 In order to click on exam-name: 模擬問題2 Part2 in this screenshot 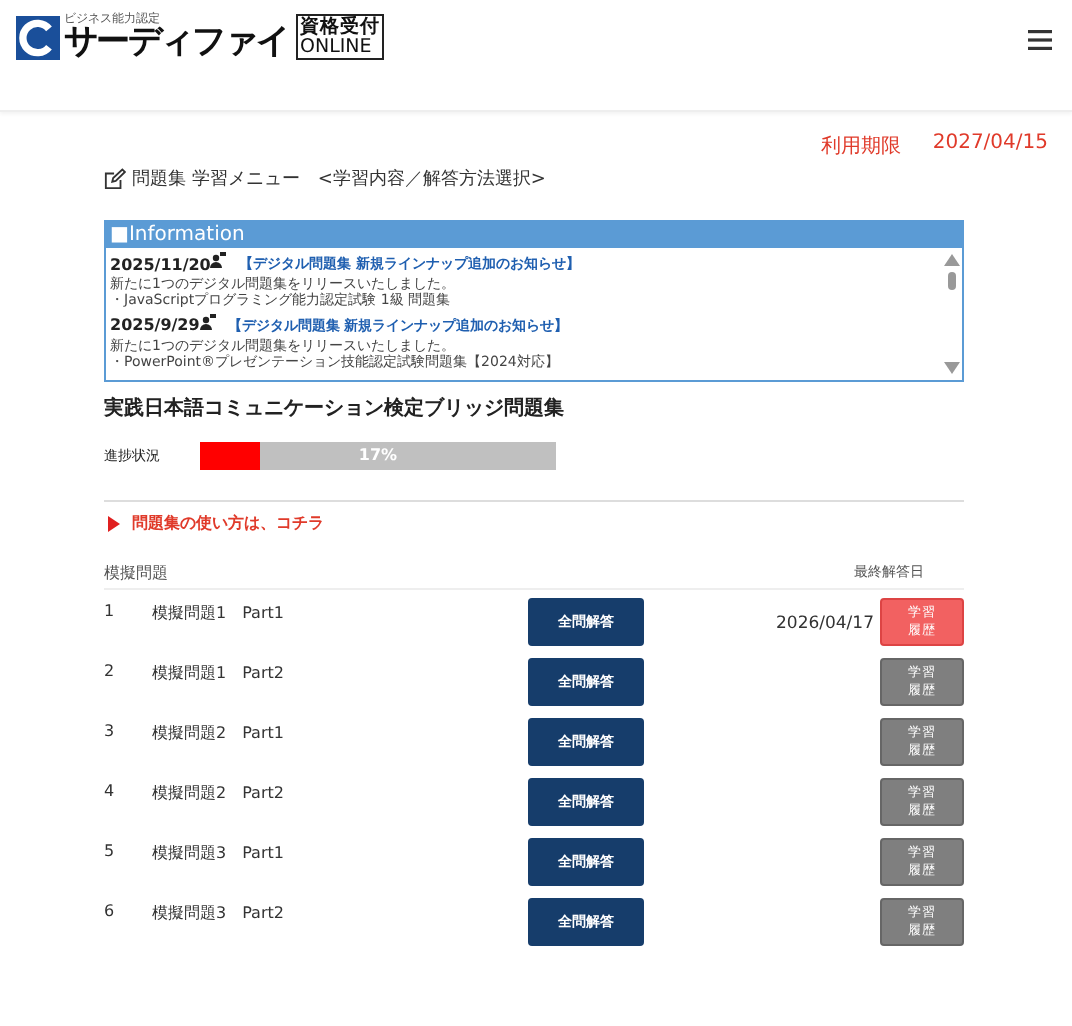, I will do `click(219, 793)`.